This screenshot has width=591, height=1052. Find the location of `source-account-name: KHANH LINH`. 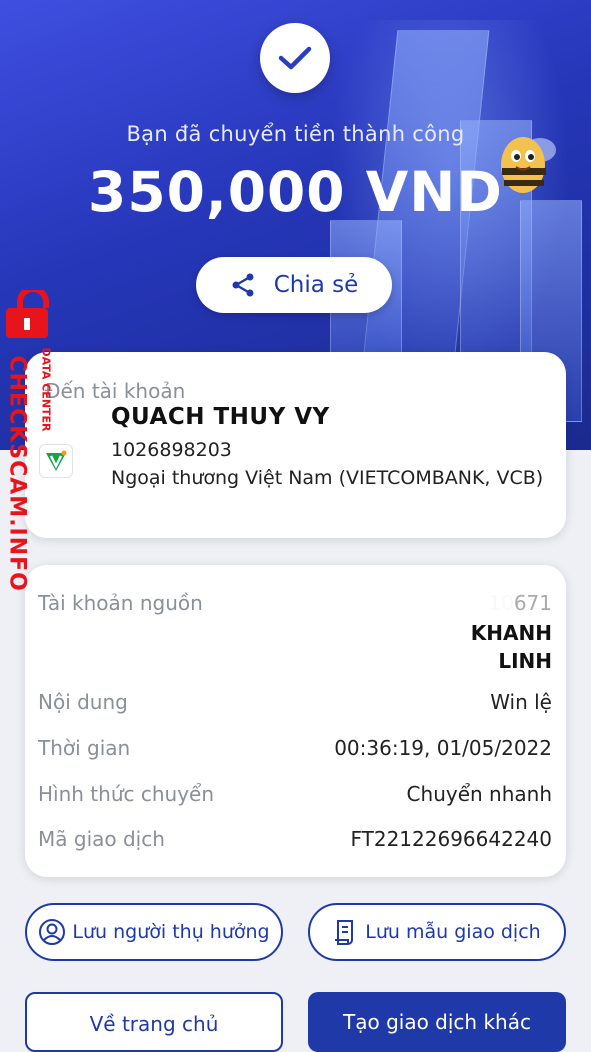

source-account-name: KHANH LINH is located at coordinates (511, 647).